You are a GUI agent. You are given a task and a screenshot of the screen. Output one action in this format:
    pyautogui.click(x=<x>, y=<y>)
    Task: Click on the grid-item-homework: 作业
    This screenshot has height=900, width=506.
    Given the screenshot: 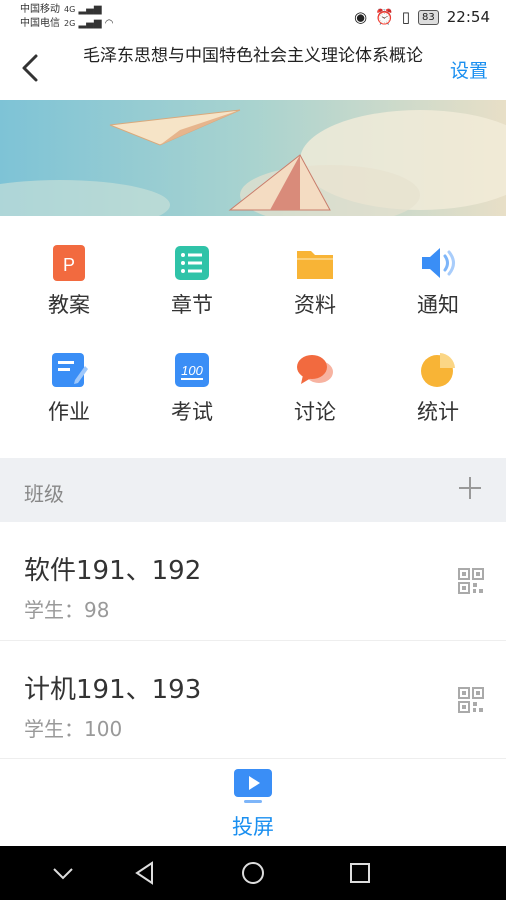 What is the action you would take?
    pyautogui.click(x=69, y=373)
    